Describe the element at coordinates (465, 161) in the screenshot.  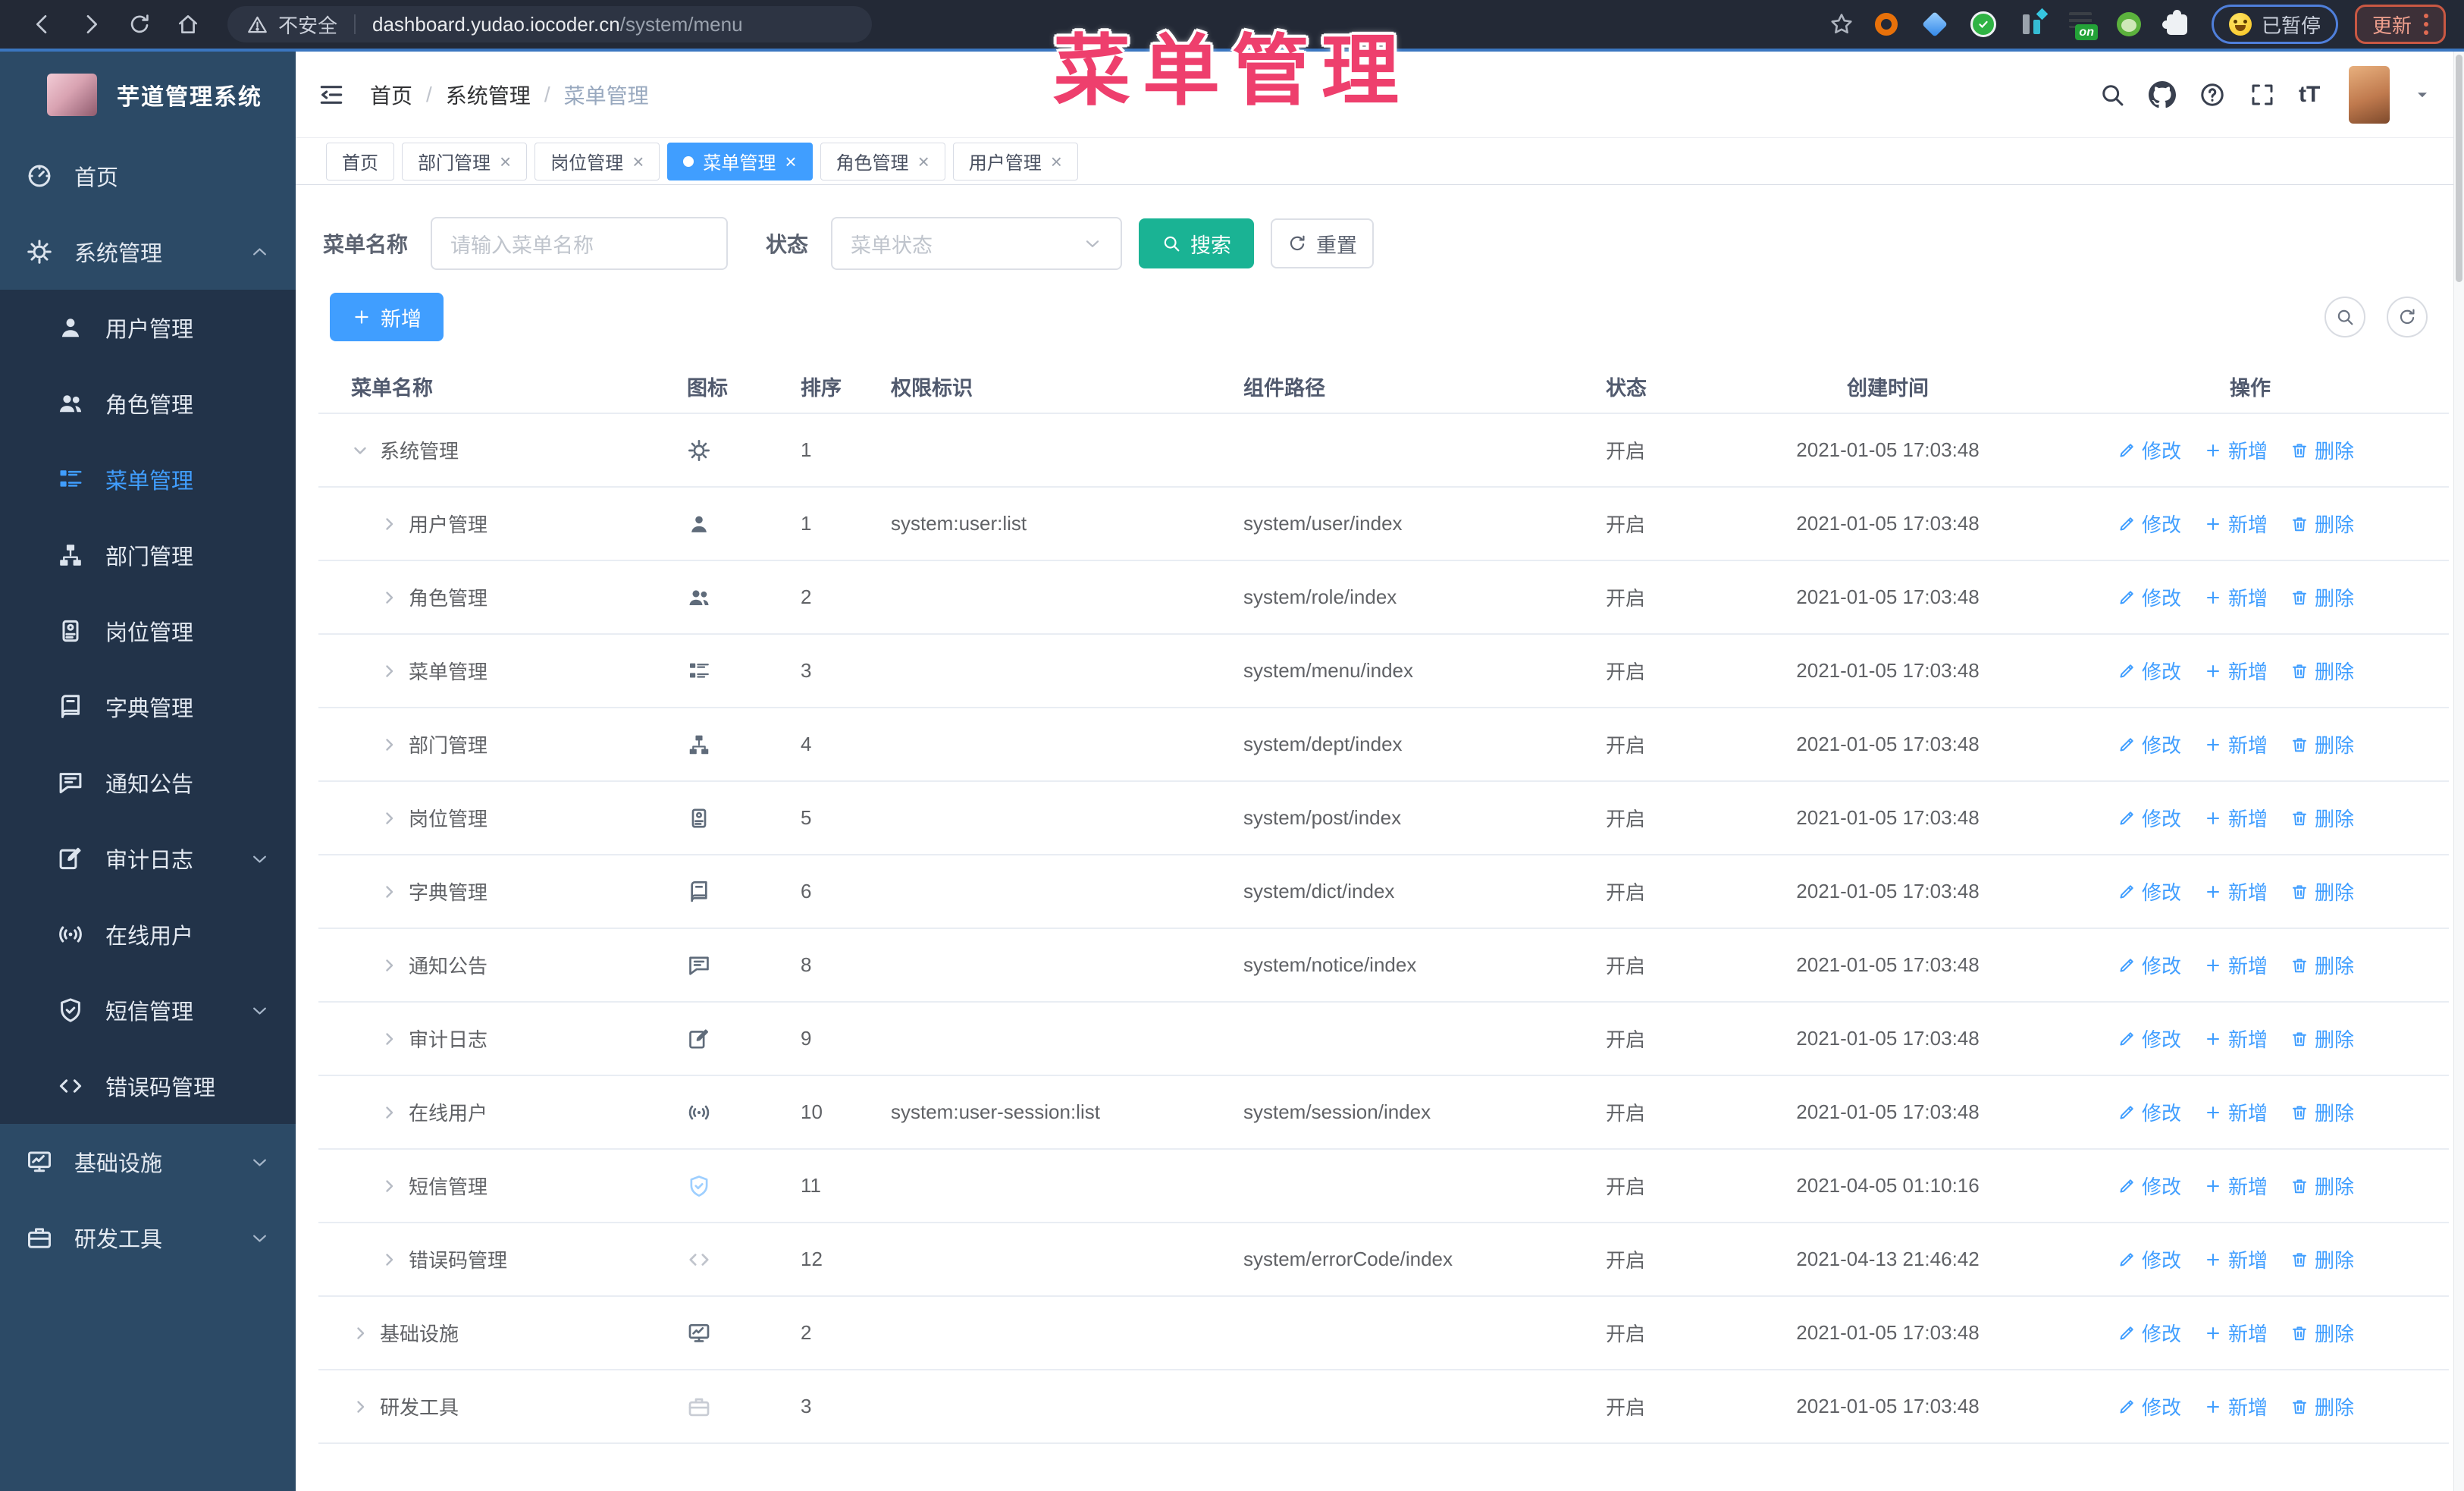
I see `tab-item: 部门管理 ×` at that location.